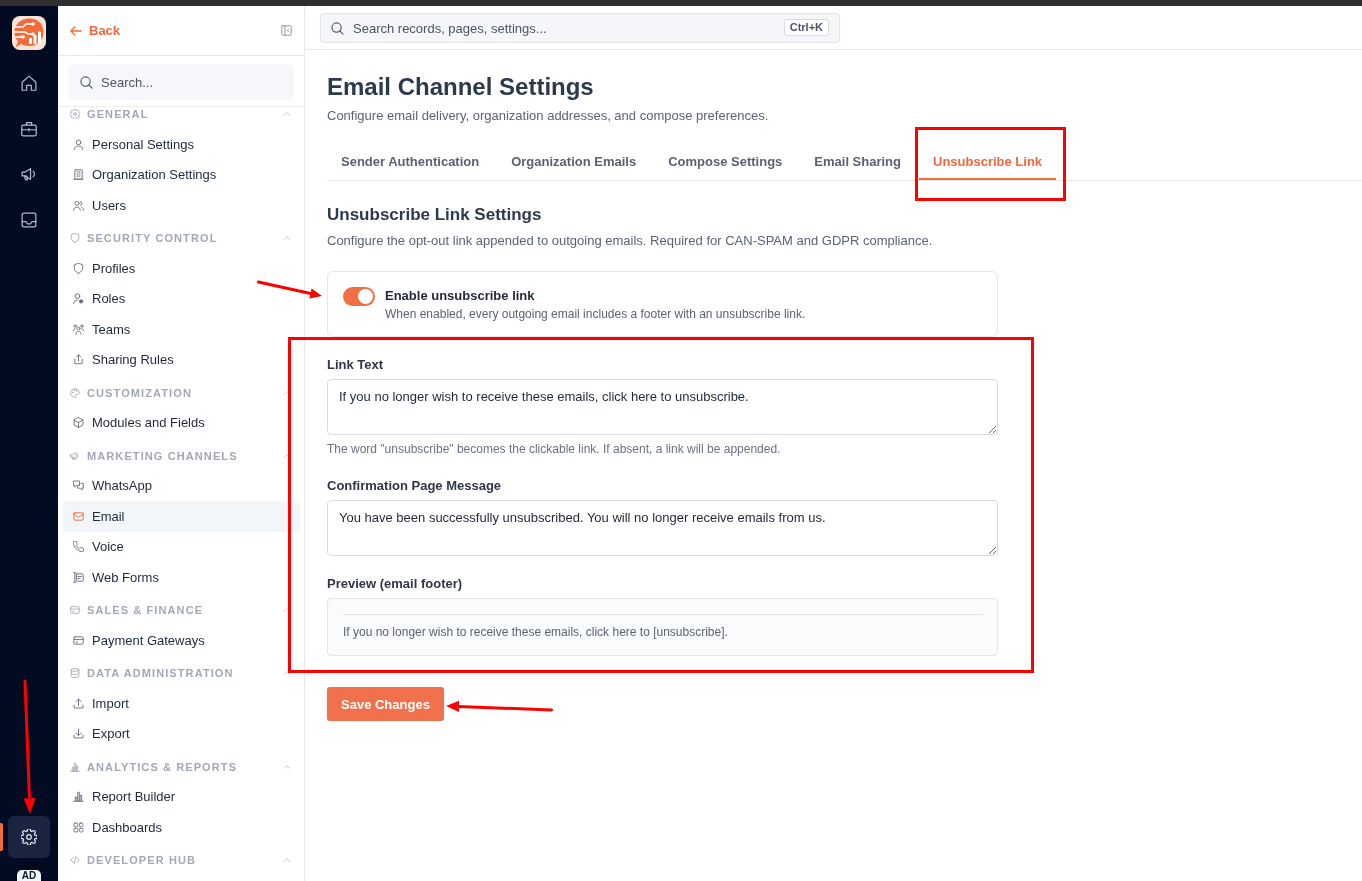 This screenshot has width=1362, height=881. I want to click on sidebar-panel-icon, so click(286, 30).